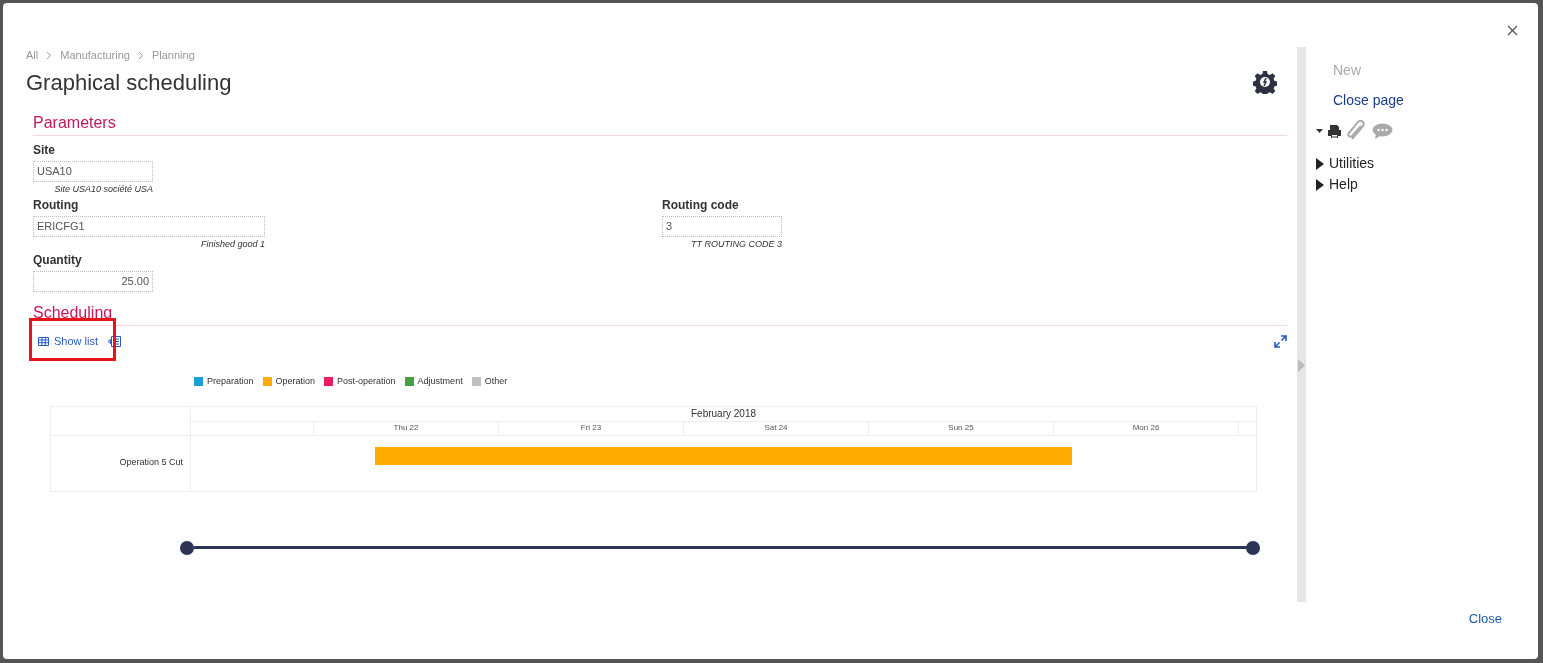  What do you see at coordinates (1334, 131) in the screenshot?
I see `print-icon` at bounding box center [1334, 131].